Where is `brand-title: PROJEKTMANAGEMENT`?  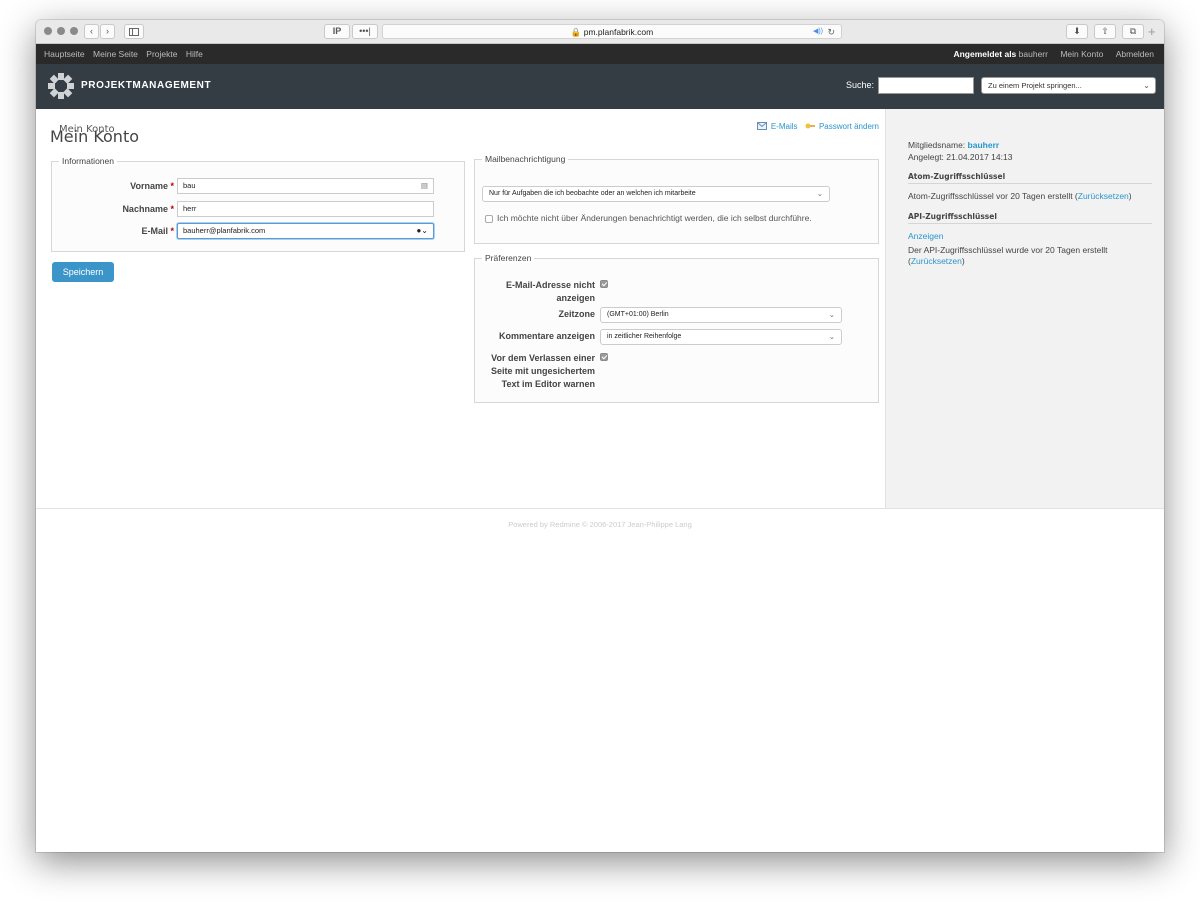 brand-title: PROJEKTMANAGEMENT is located at coordinates (146, 85).